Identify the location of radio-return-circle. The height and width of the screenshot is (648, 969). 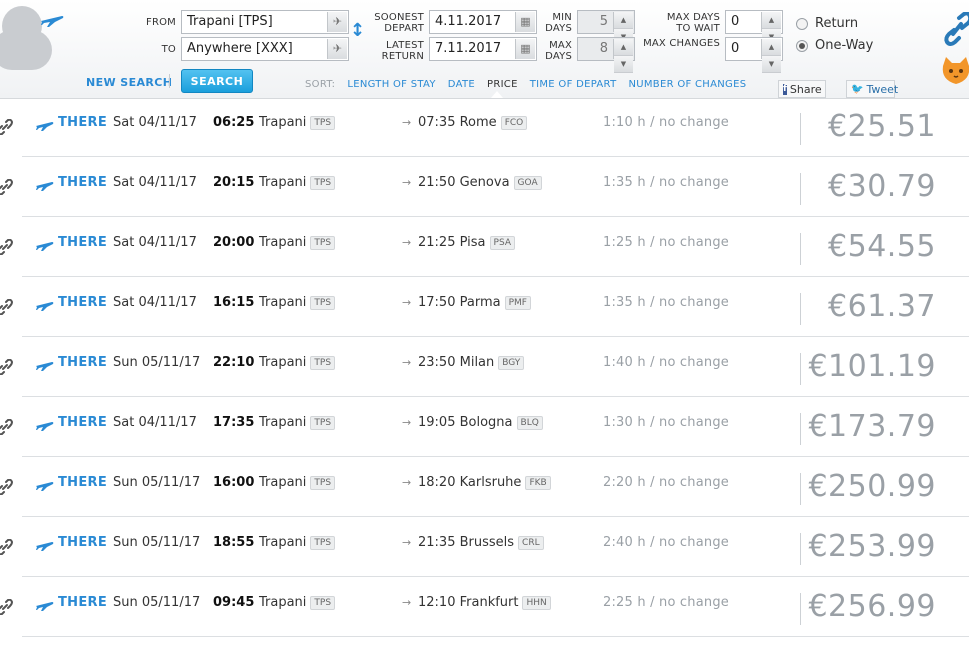
(802, 23).